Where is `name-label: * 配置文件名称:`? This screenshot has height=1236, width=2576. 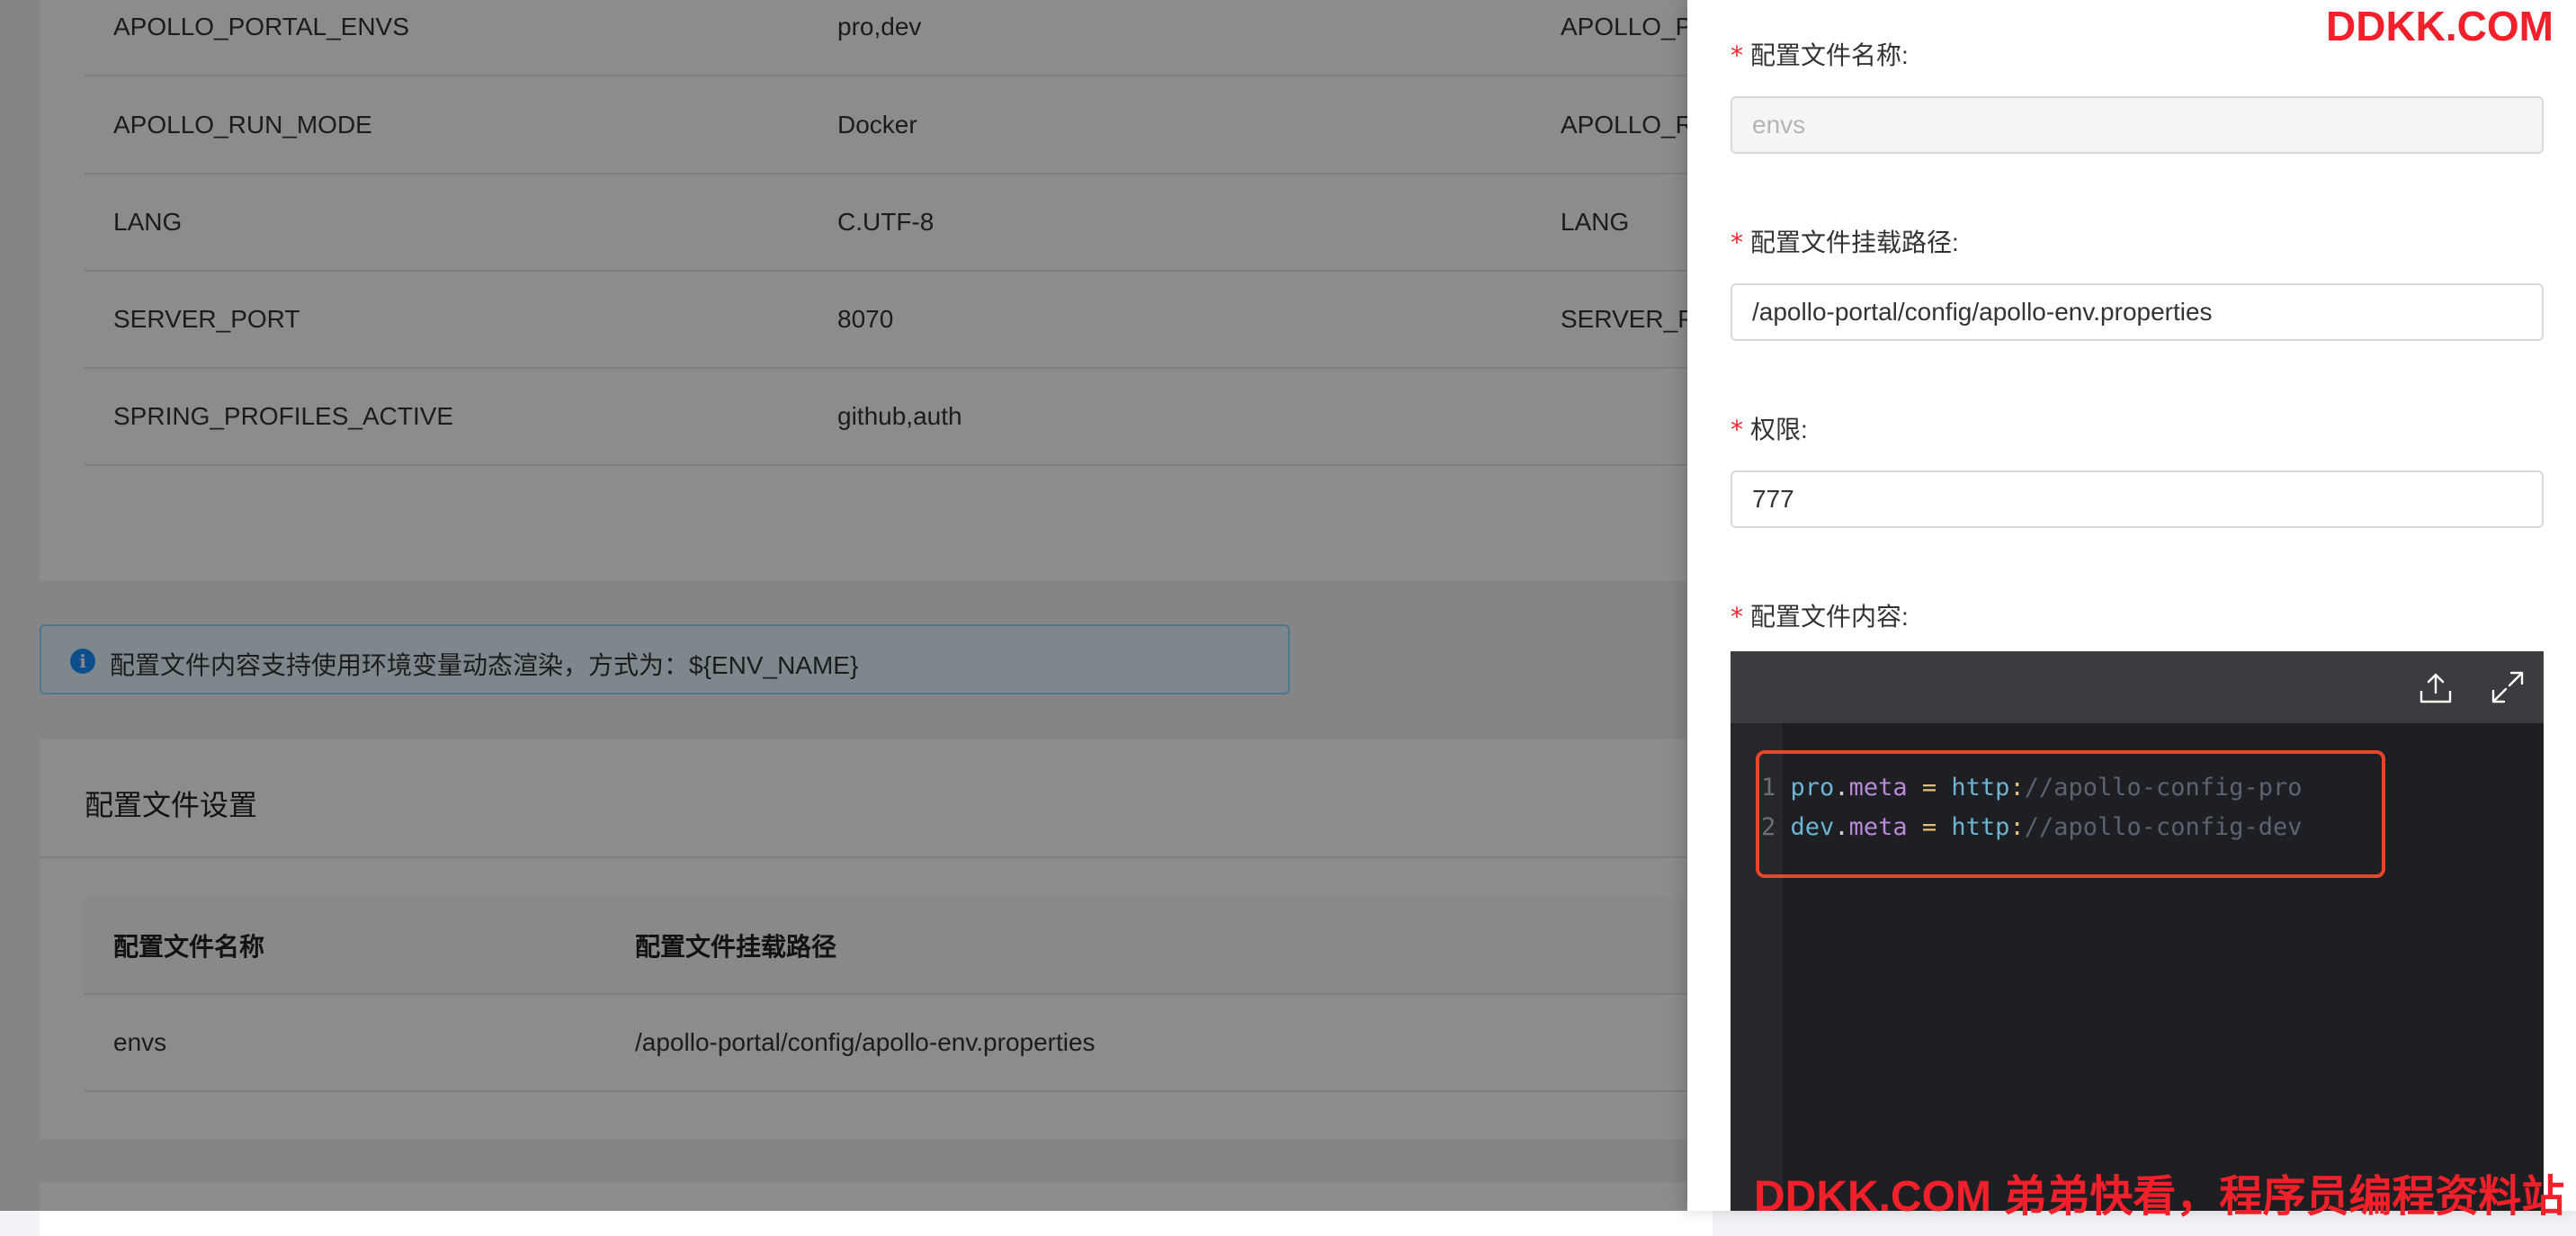
name-label: * 配置文件名称: is located at coordinates (1820, 55).